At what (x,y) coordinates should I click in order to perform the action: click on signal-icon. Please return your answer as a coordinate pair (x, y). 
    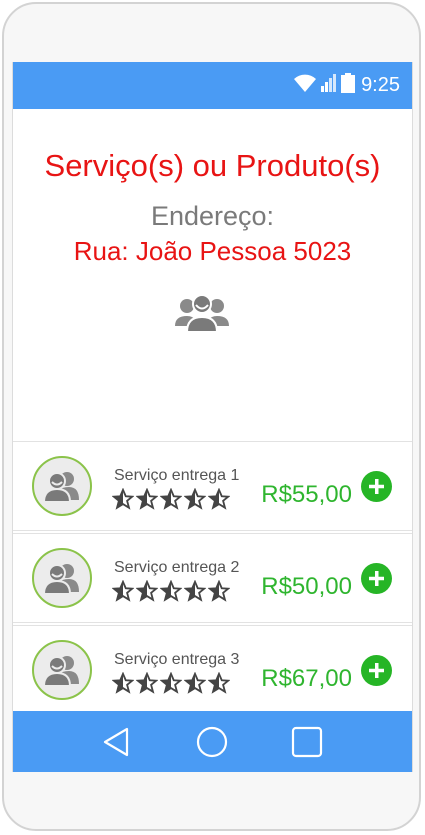
    Looking at the image, I should click on (329, 85).